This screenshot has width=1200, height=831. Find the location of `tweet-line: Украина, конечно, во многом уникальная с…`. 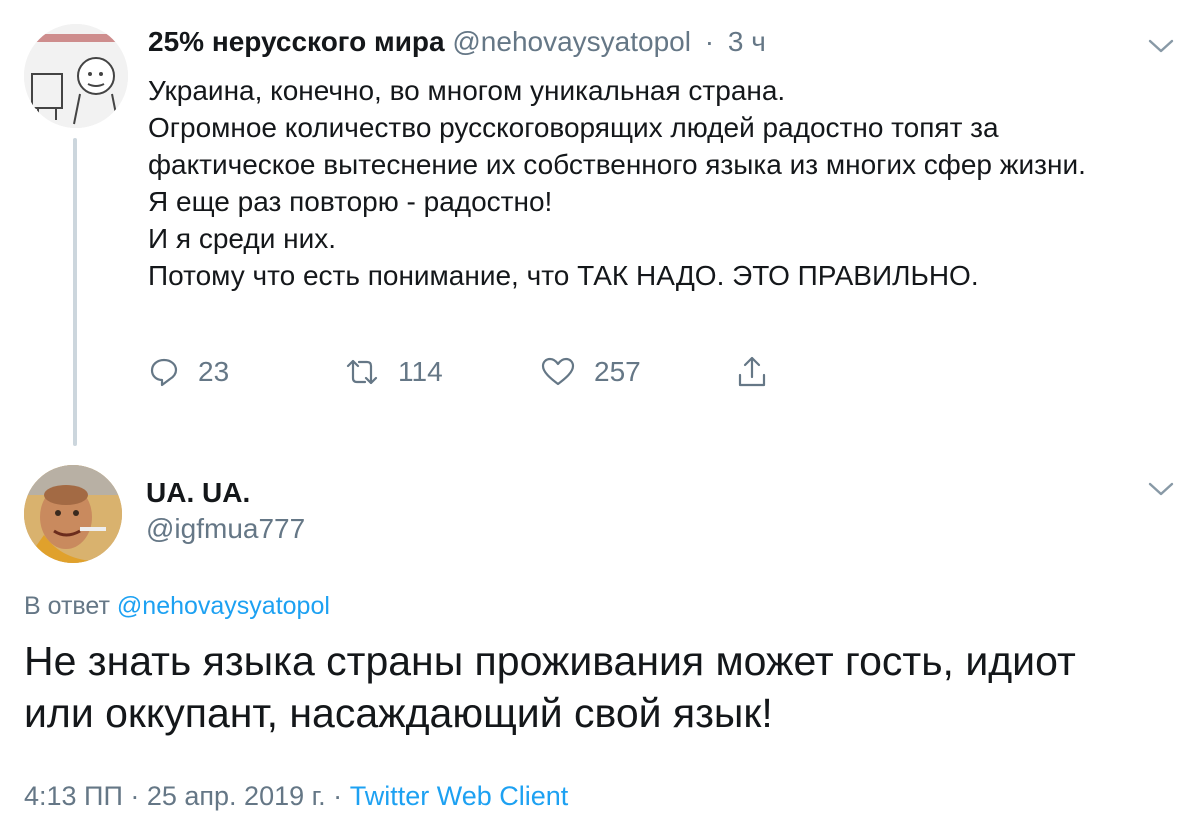

tweet-line: Украина, конечно, во многом уникальная с… is located at coordinates (467, 90).